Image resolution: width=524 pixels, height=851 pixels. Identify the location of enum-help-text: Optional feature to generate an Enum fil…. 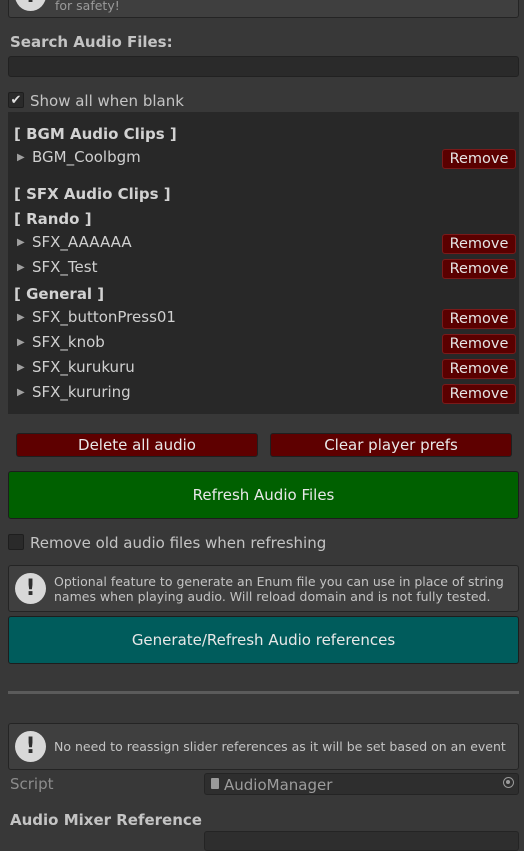
(279, 589).